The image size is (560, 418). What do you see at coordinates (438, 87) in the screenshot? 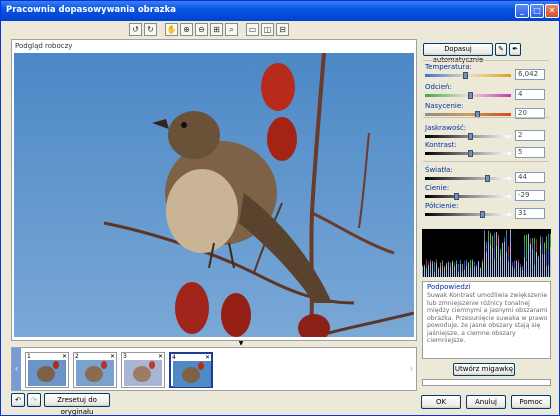
I see `slider-label: Odcień:` at bounding box center [438, 87].